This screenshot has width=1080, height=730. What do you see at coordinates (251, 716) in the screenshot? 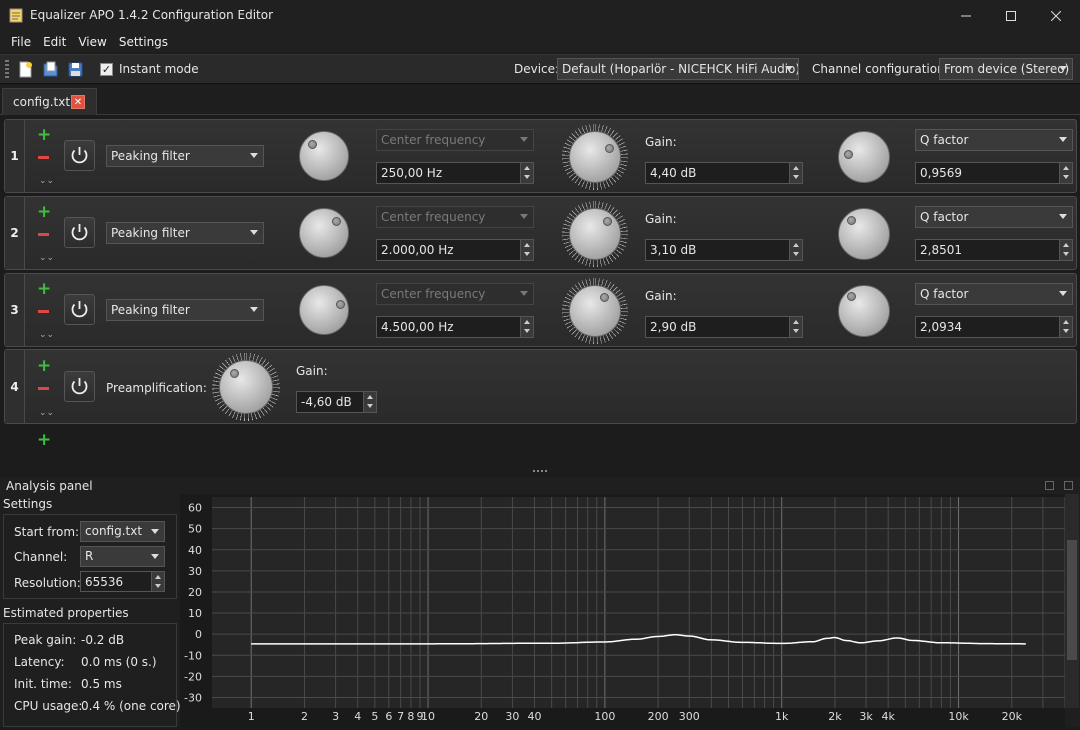
I see `x-tick-label: 1` at bounding box center [251, 716].